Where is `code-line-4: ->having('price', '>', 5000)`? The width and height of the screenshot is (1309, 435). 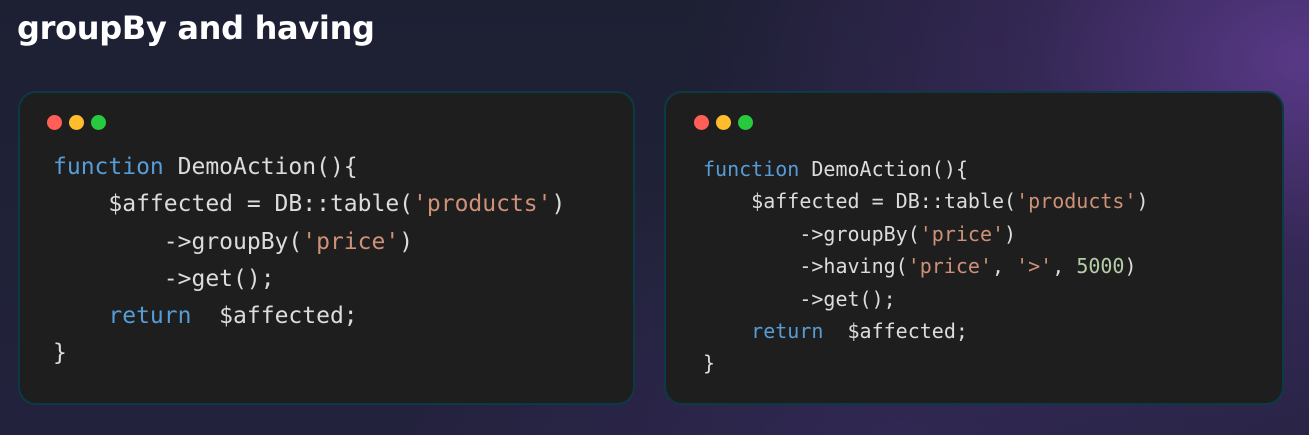
code-line-4: ->having('price', '>', 5000) is located at coordinates (926, 266).